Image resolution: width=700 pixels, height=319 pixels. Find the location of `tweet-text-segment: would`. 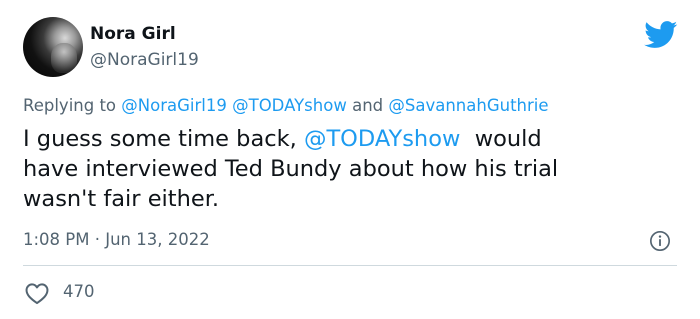

tweet-text-segment: would is located at coordinates (508, 139).